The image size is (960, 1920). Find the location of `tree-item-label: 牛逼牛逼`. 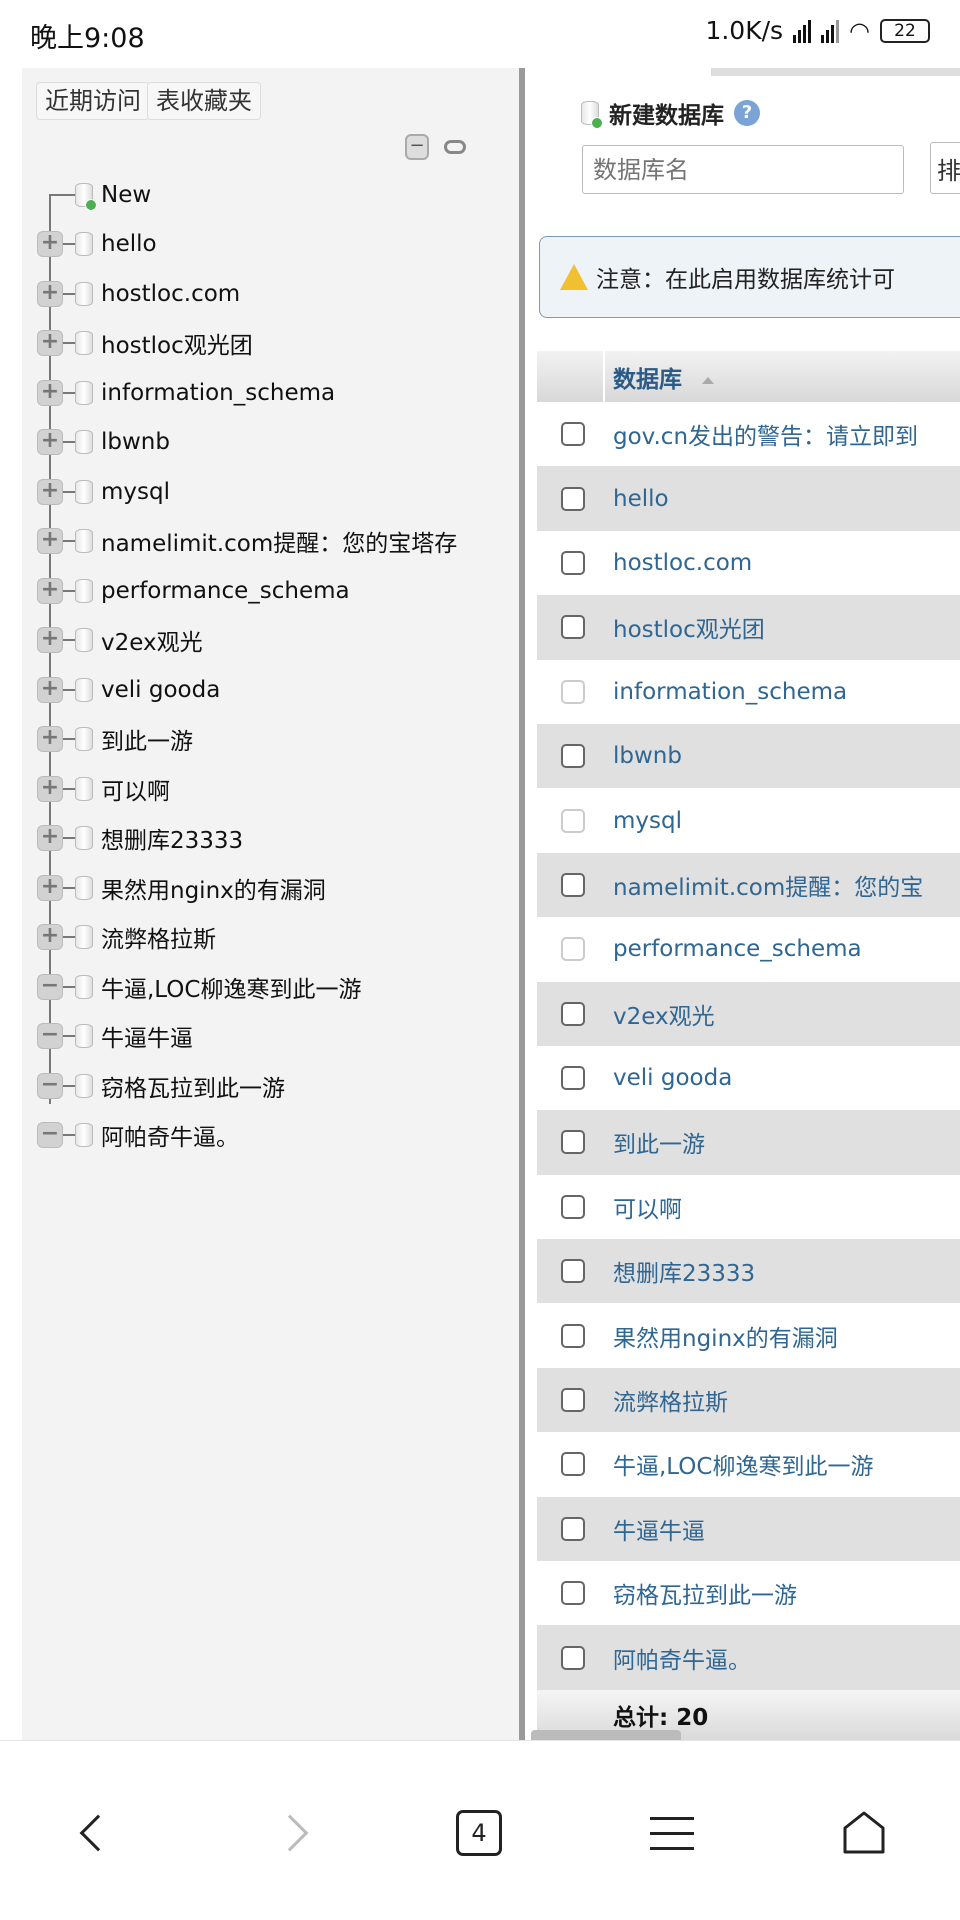

tree-item-label: 牛逼牛逼 is located at coordinates (147, 1036).